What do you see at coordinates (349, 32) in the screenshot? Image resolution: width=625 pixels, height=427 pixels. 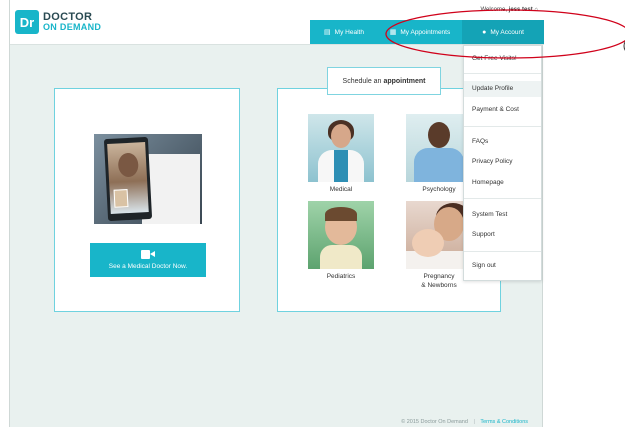 I see `nav-my-health-label: My Health` at bounding box center [349, 32].